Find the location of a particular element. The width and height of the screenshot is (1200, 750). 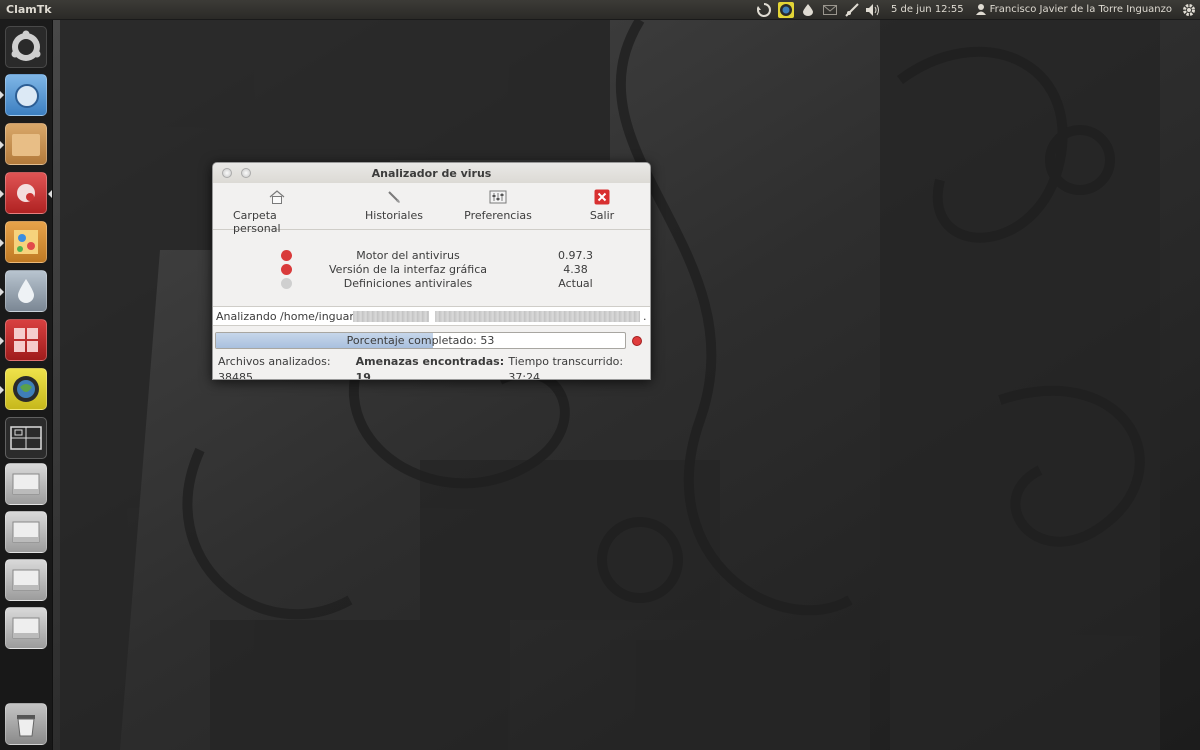

user-icon is located at coordinates (980, 9).